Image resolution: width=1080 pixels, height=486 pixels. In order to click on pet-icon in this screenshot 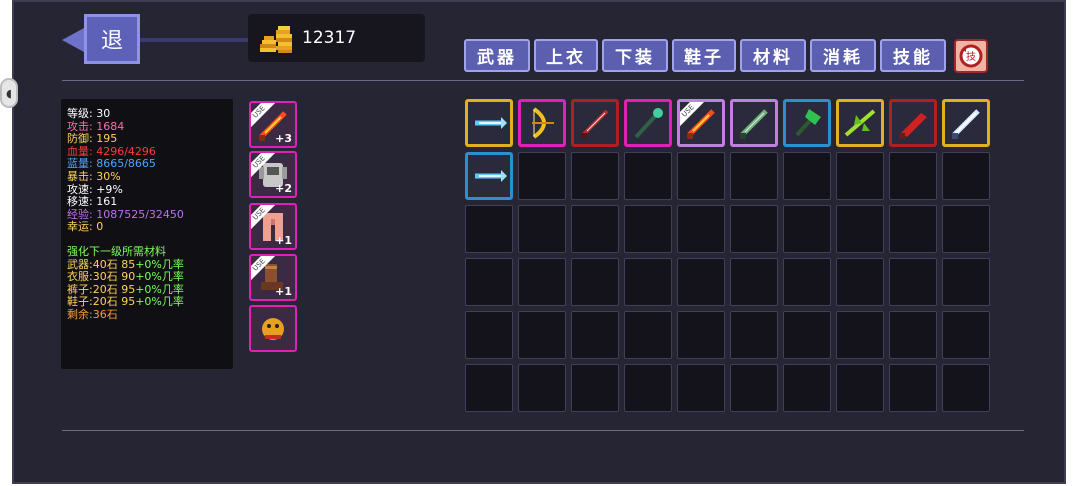, I will do `click(273, 329)`.